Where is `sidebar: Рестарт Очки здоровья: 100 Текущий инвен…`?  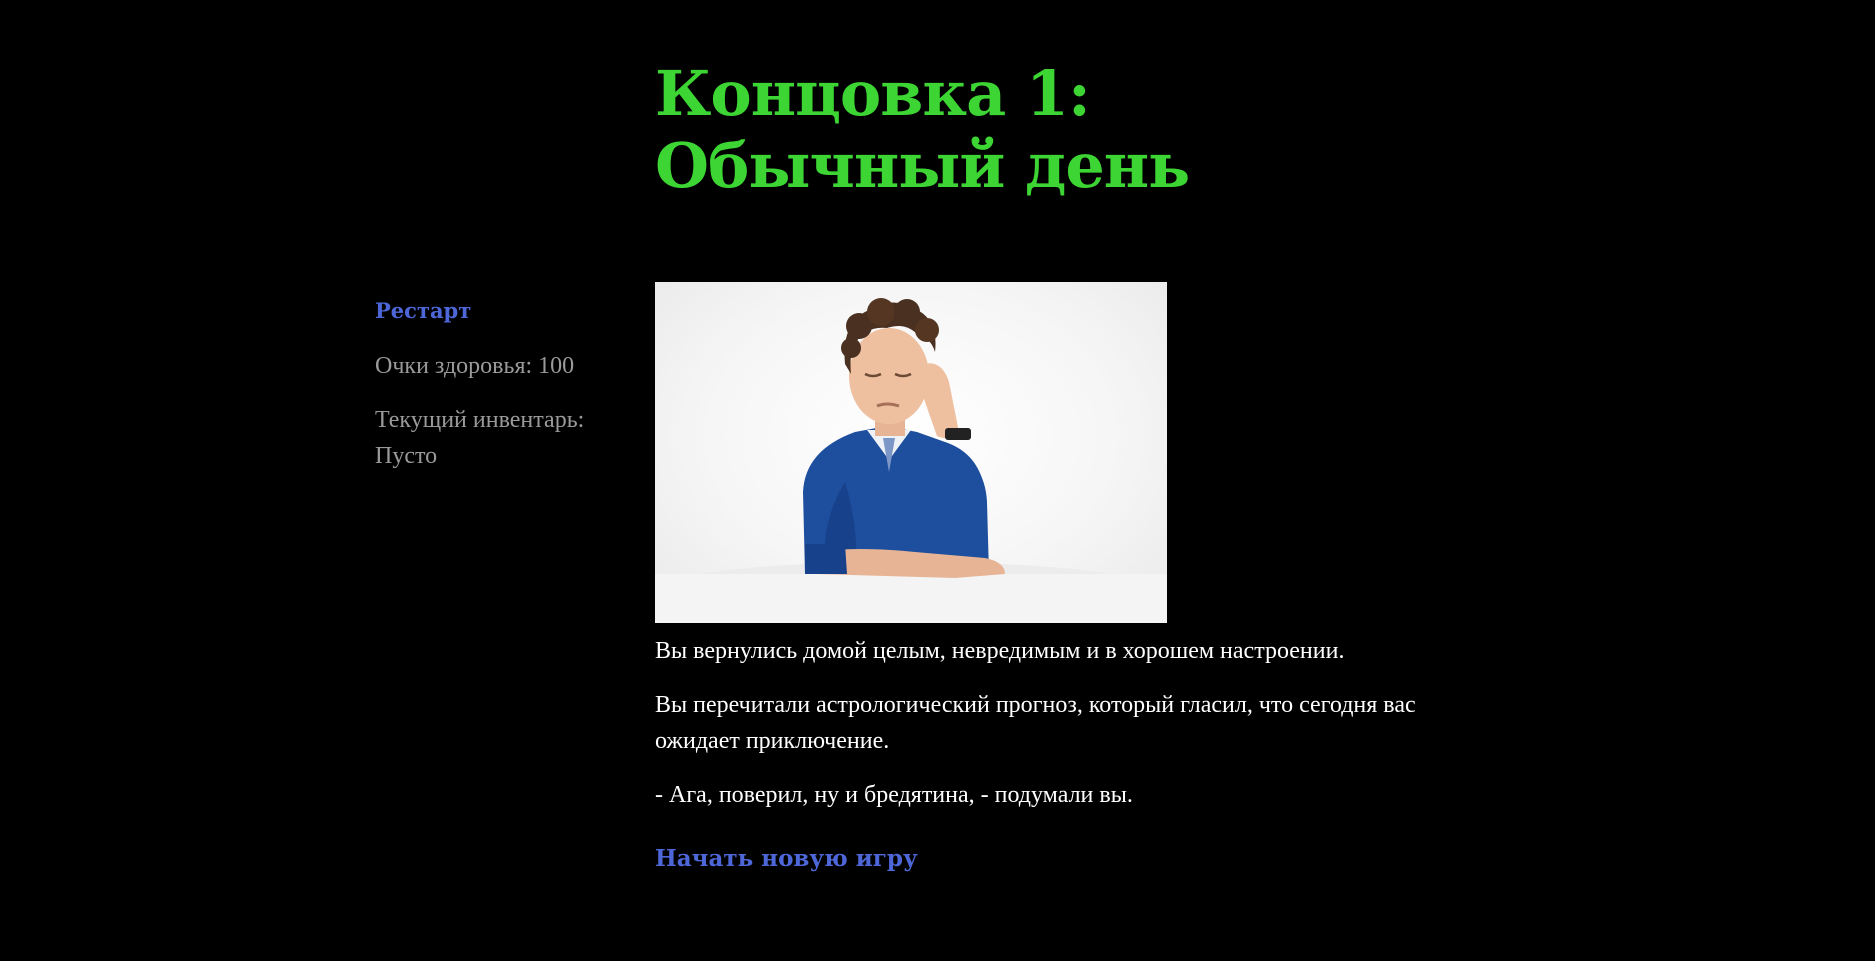 sidebar: Рестарт Очки здоровья: 100 Текущий инвен… is located at coordinates (500, 385).